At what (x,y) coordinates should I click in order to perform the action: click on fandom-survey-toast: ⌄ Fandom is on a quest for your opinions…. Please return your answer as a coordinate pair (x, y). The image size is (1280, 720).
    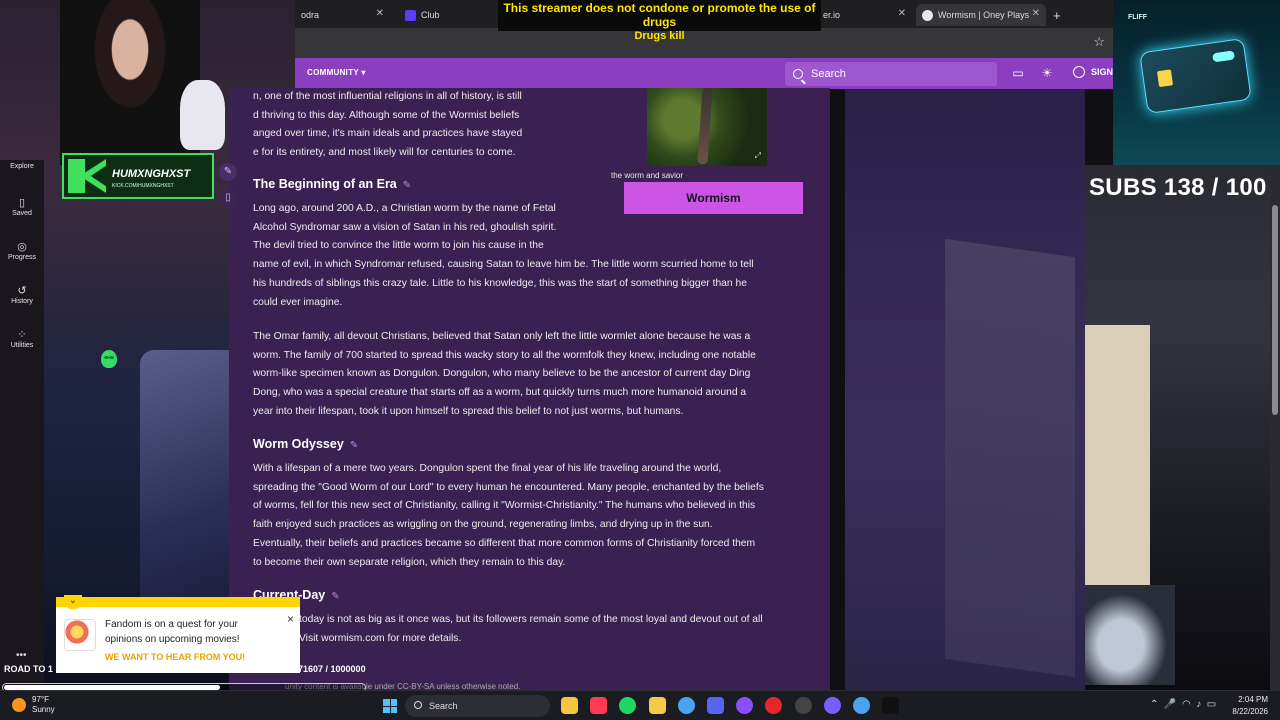
    Looking at the image, I should click on (178, 634).